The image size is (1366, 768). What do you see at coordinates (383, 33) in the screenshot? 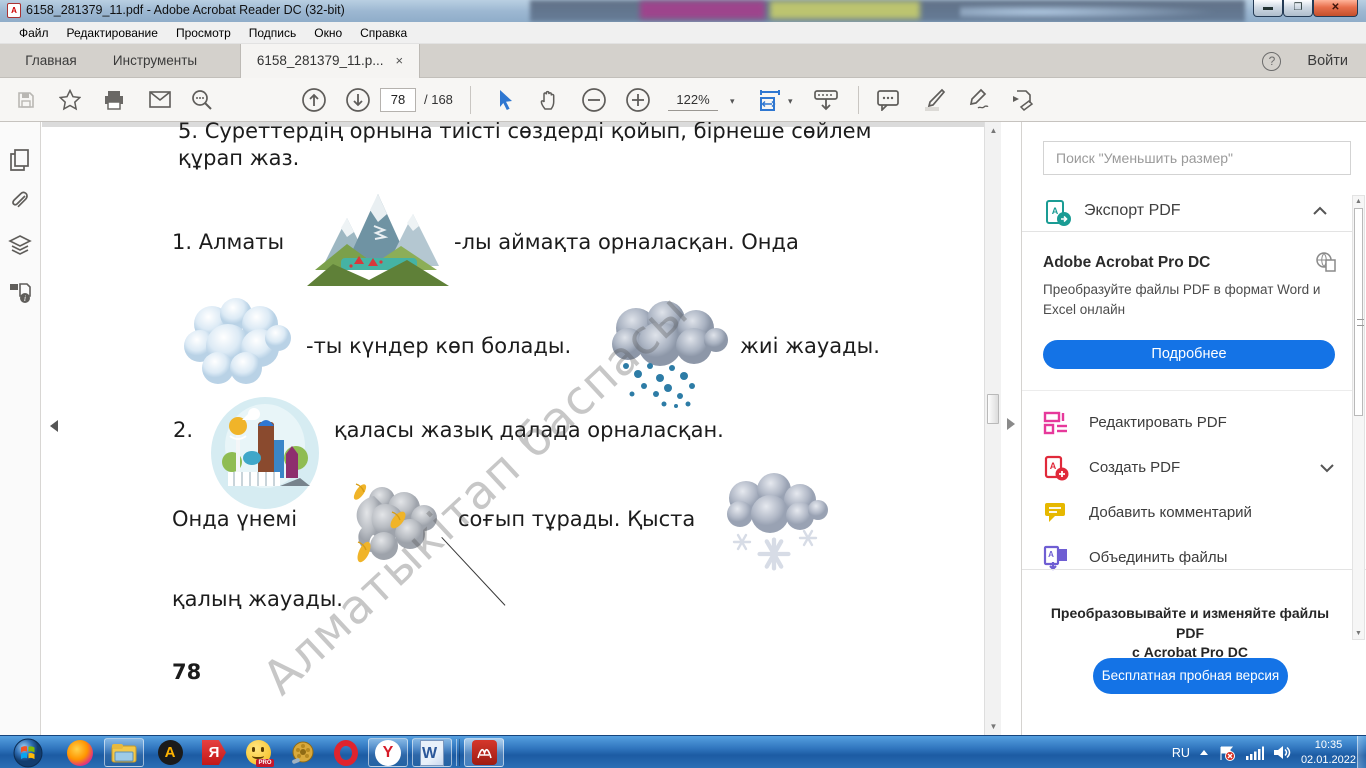
I see `menu-help: Справка` at bounding box center [383, 33].